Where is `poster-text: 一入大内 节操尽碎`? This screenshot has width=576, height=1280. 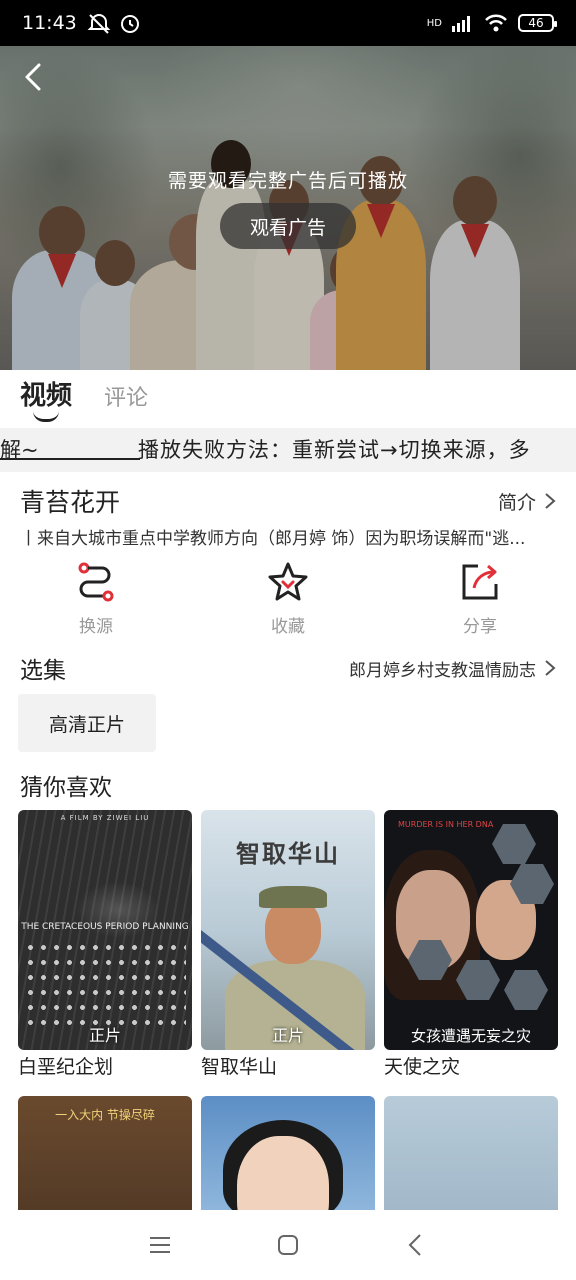
poster-text: 一入大内 节操尽碎 is located at coordinates (105, 1115).